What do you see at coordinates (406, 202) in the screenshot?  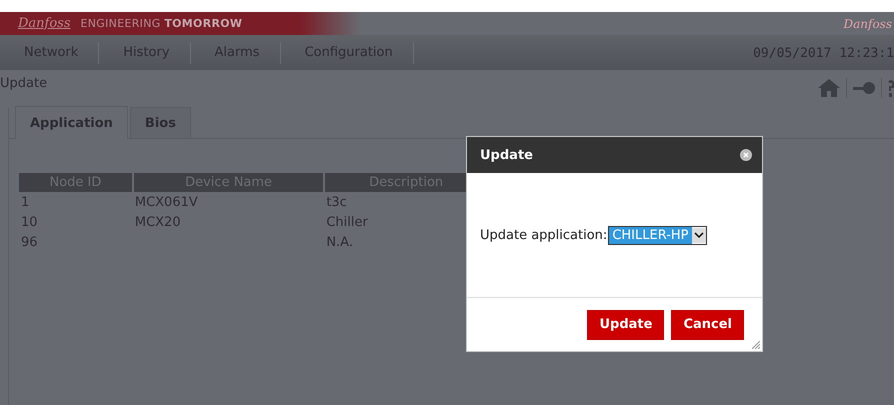 I see `table-cell: t3c` at bounding box center [406, 202].